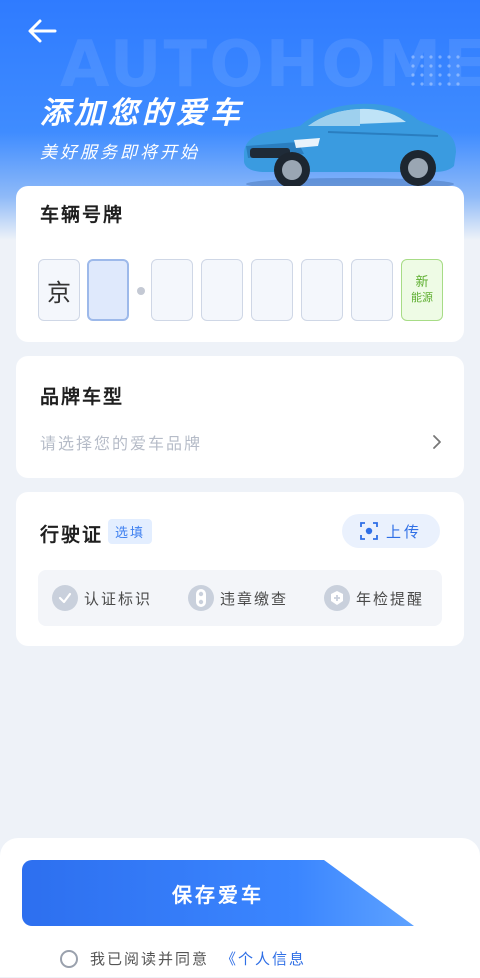 This screenshot has height=978, width=480. What do you see at coordinates (218, 893) in the screenshot?
I see `save-button: 保存爱车` at bounding box center [218, 893].